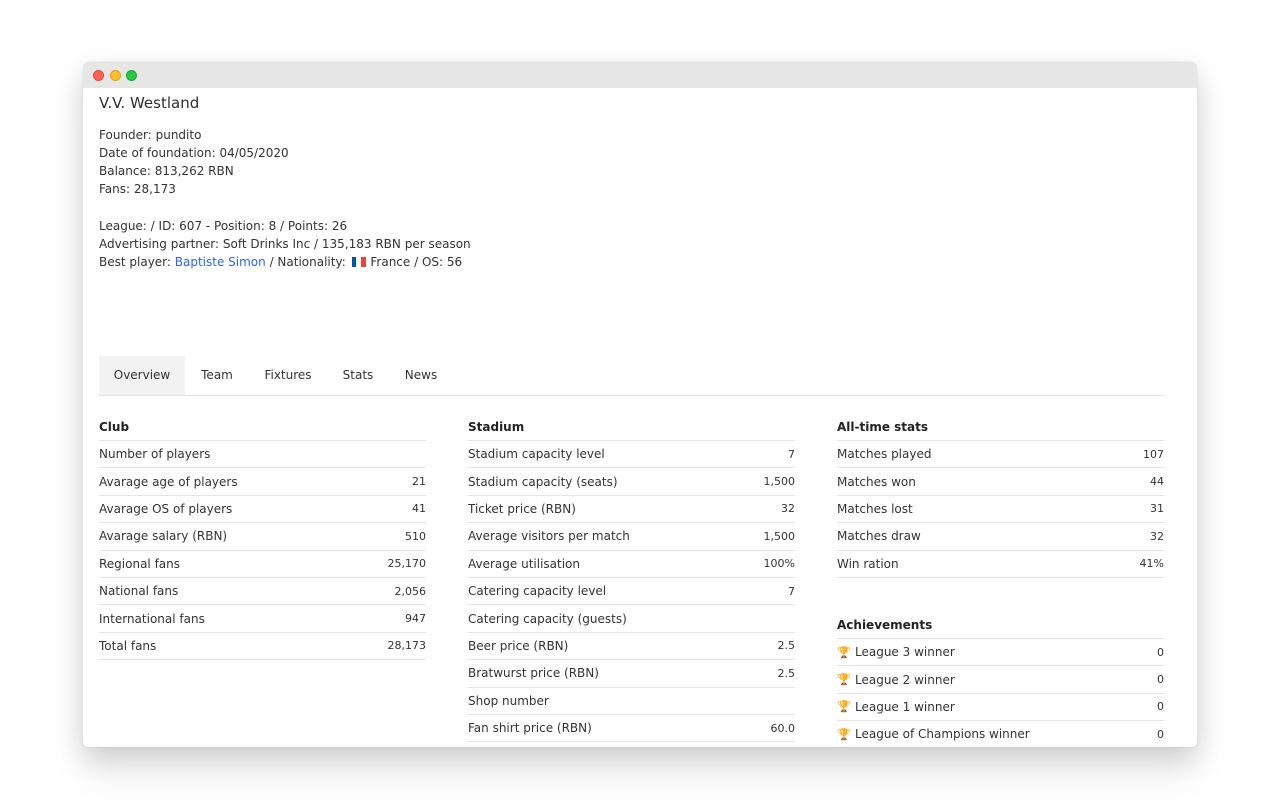  What do you see at coordinates (631, 564) in the screenshot?
I see `table-row: Average utilisation 100%` at bounding box center [631, 564].